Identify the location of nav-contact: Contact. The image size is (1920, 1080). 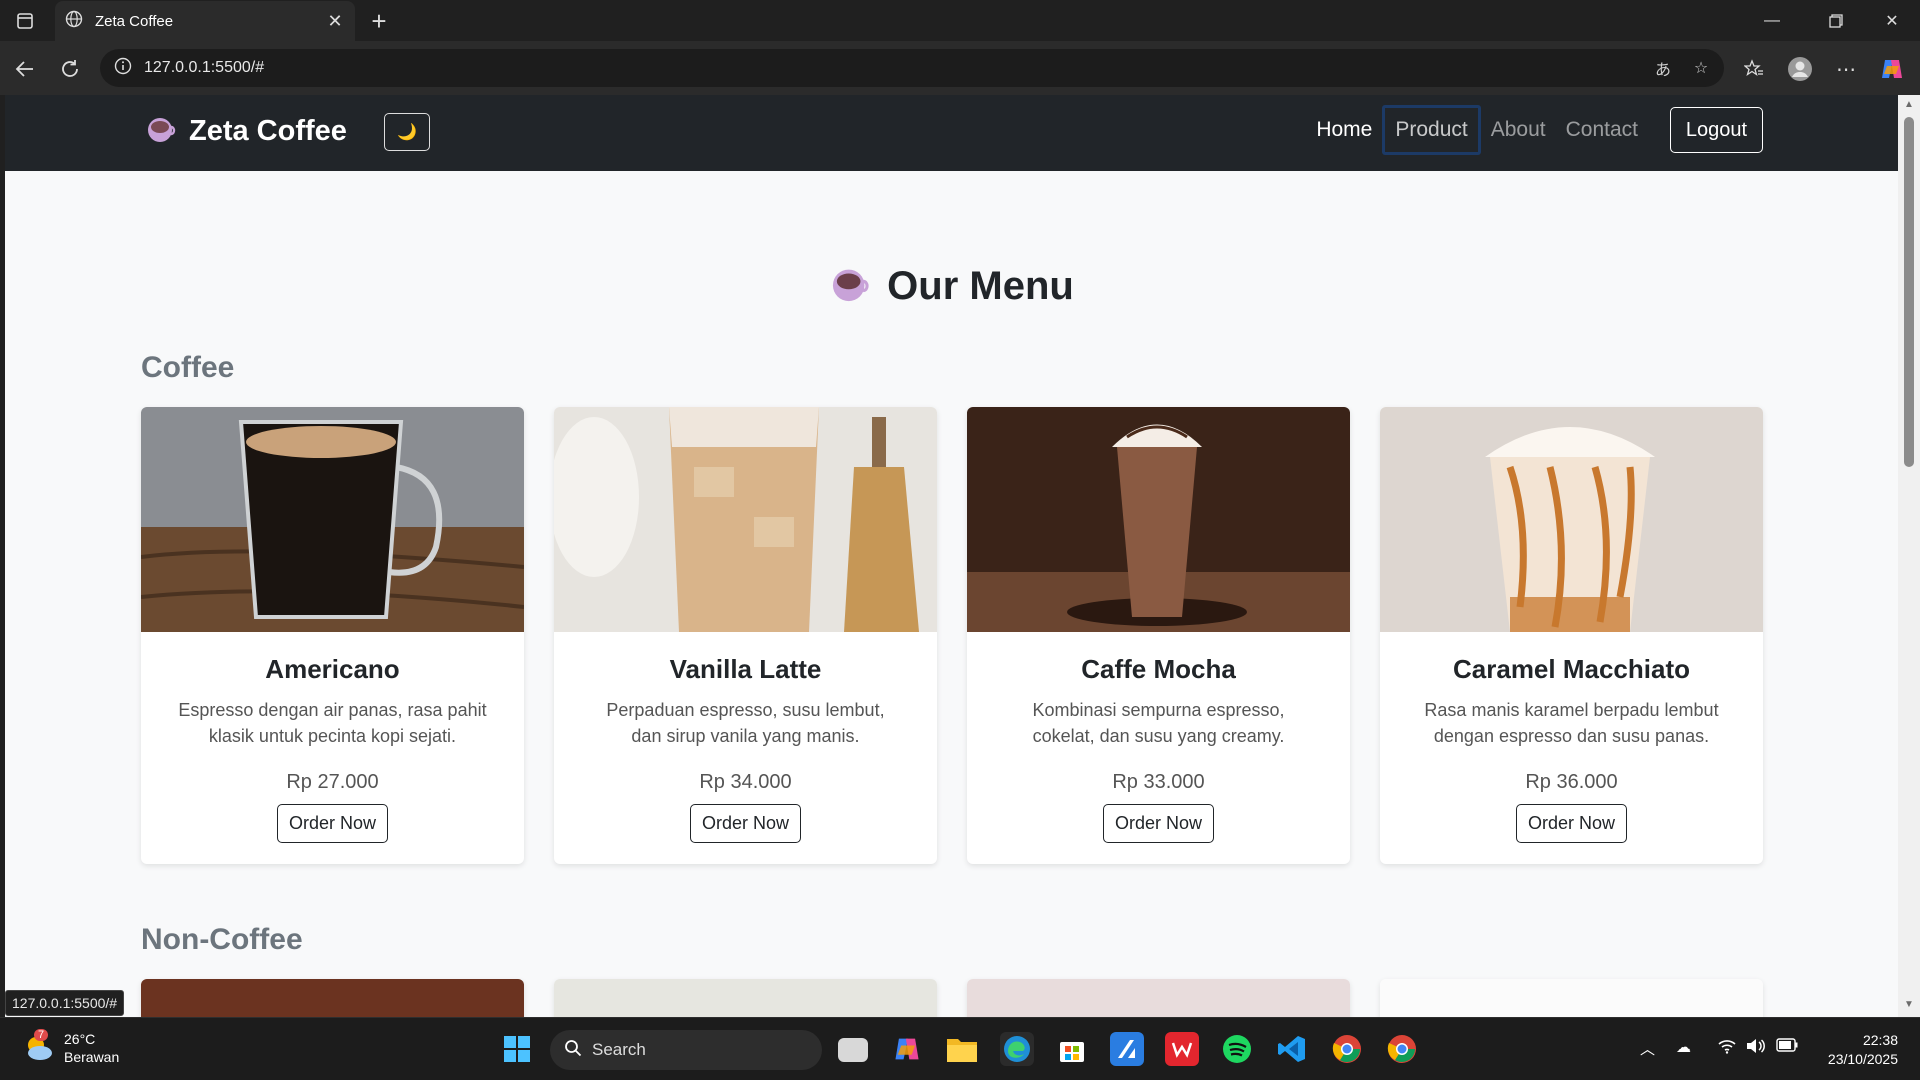
(1602, 130).